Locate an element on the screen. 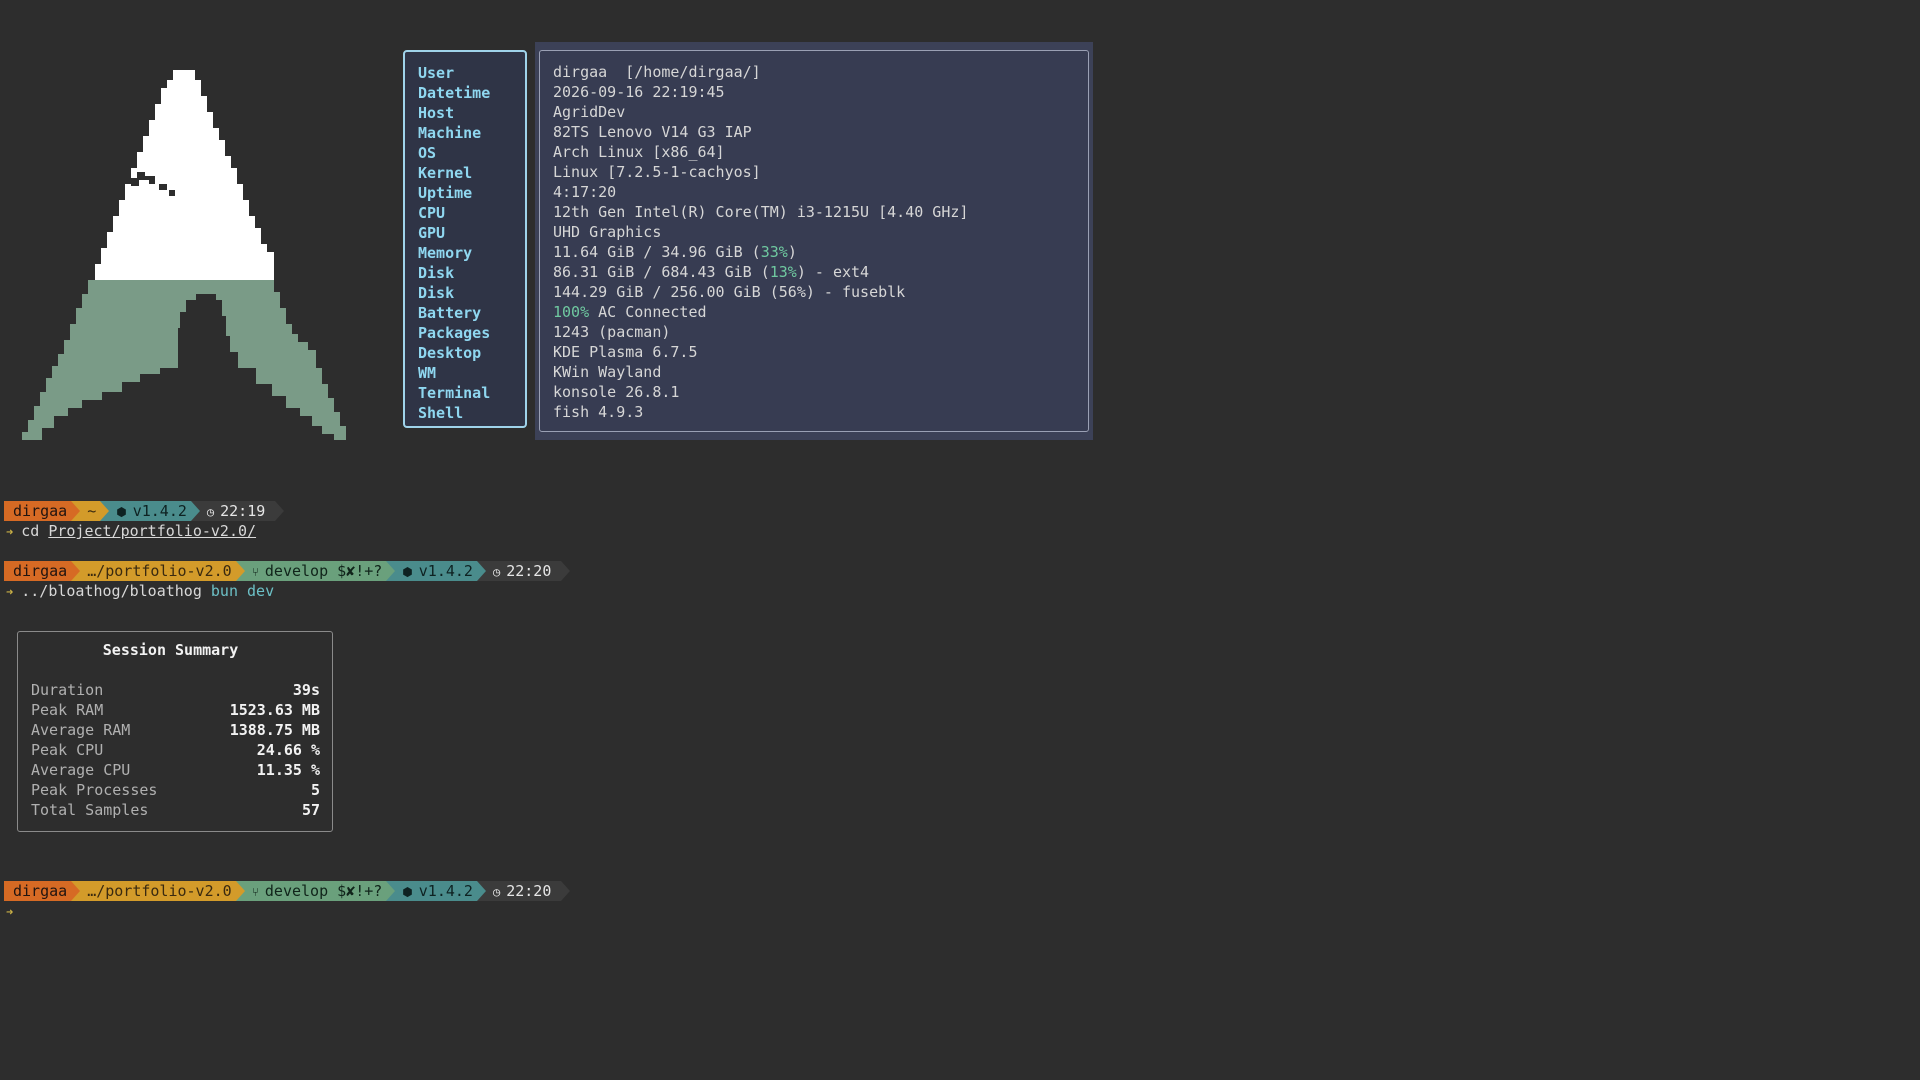 This screenshot has height=1080, width=1920. command-path-link: Project/portfolio-v2.0/ is located at coordinates (152, 531).